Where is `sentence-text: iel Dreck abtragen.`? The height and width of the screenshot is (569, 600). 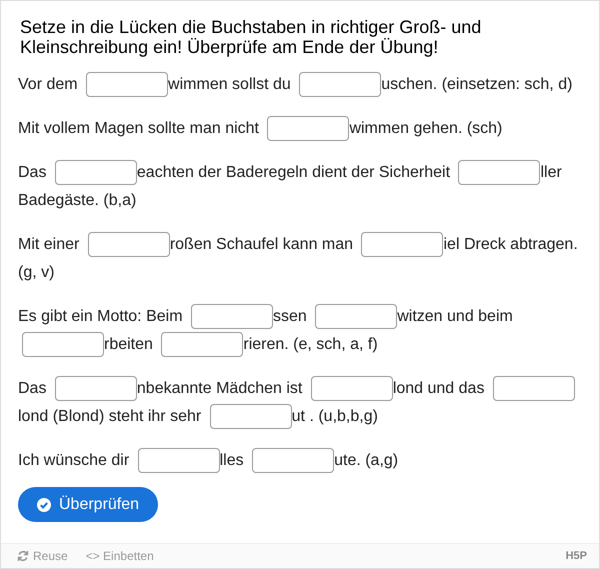 sentence-text: iel Dreck abtragen. is located at coordinates (510, 244).